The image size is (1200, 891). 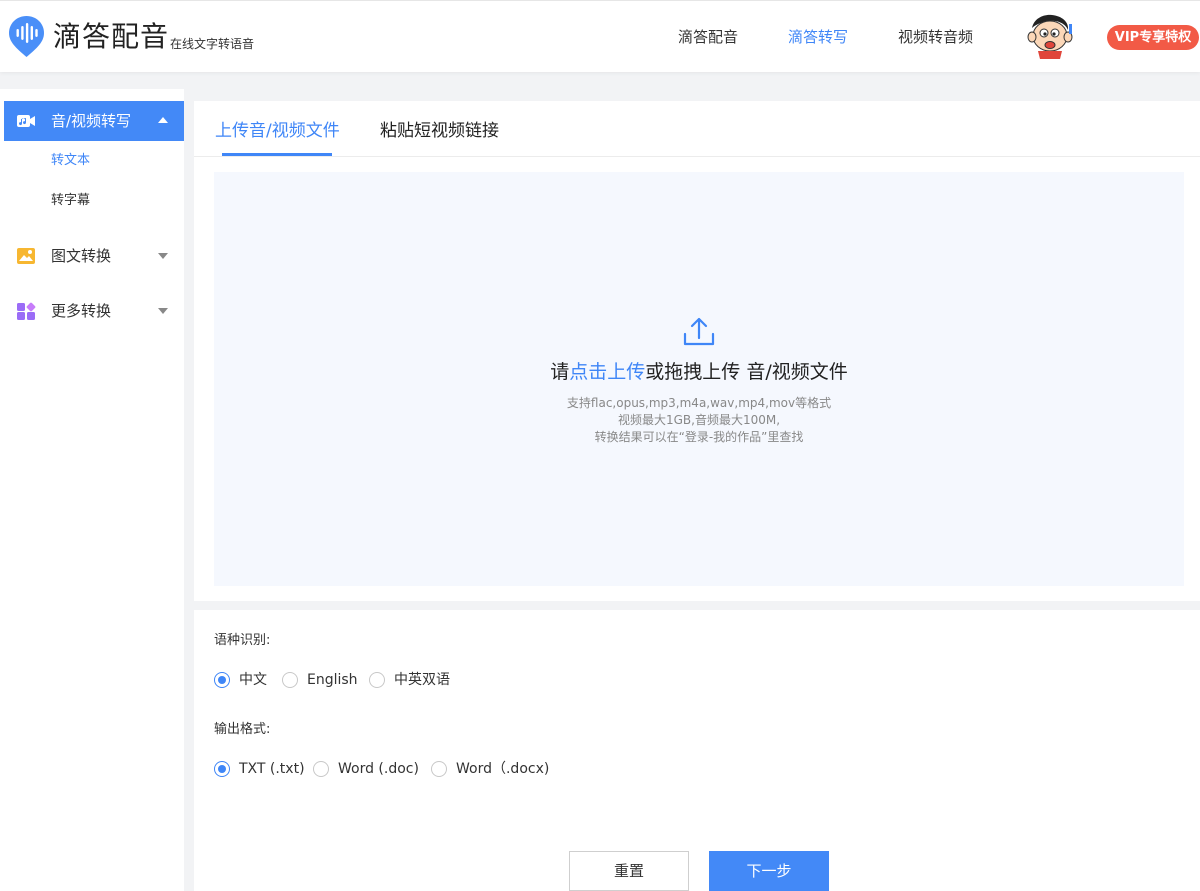 I want to click on output-format-label: 输出格式:, so click(x=242, y=729).